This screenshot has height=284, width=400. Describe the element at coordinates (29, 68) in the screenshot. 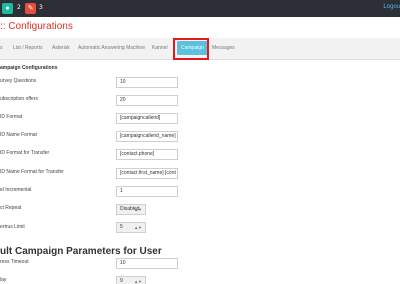

I see `section-title-campaign: ampaign Configurations` at that location.